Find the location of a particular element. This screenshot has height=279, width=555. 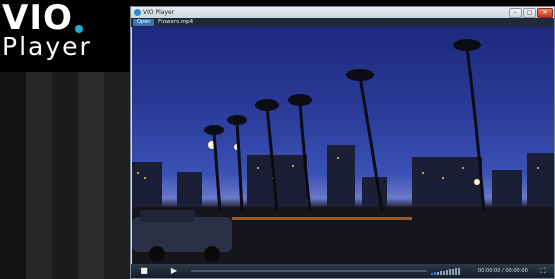

title-bar: VIO Player – ▢ ✕ is located at coordinates (342, 12).